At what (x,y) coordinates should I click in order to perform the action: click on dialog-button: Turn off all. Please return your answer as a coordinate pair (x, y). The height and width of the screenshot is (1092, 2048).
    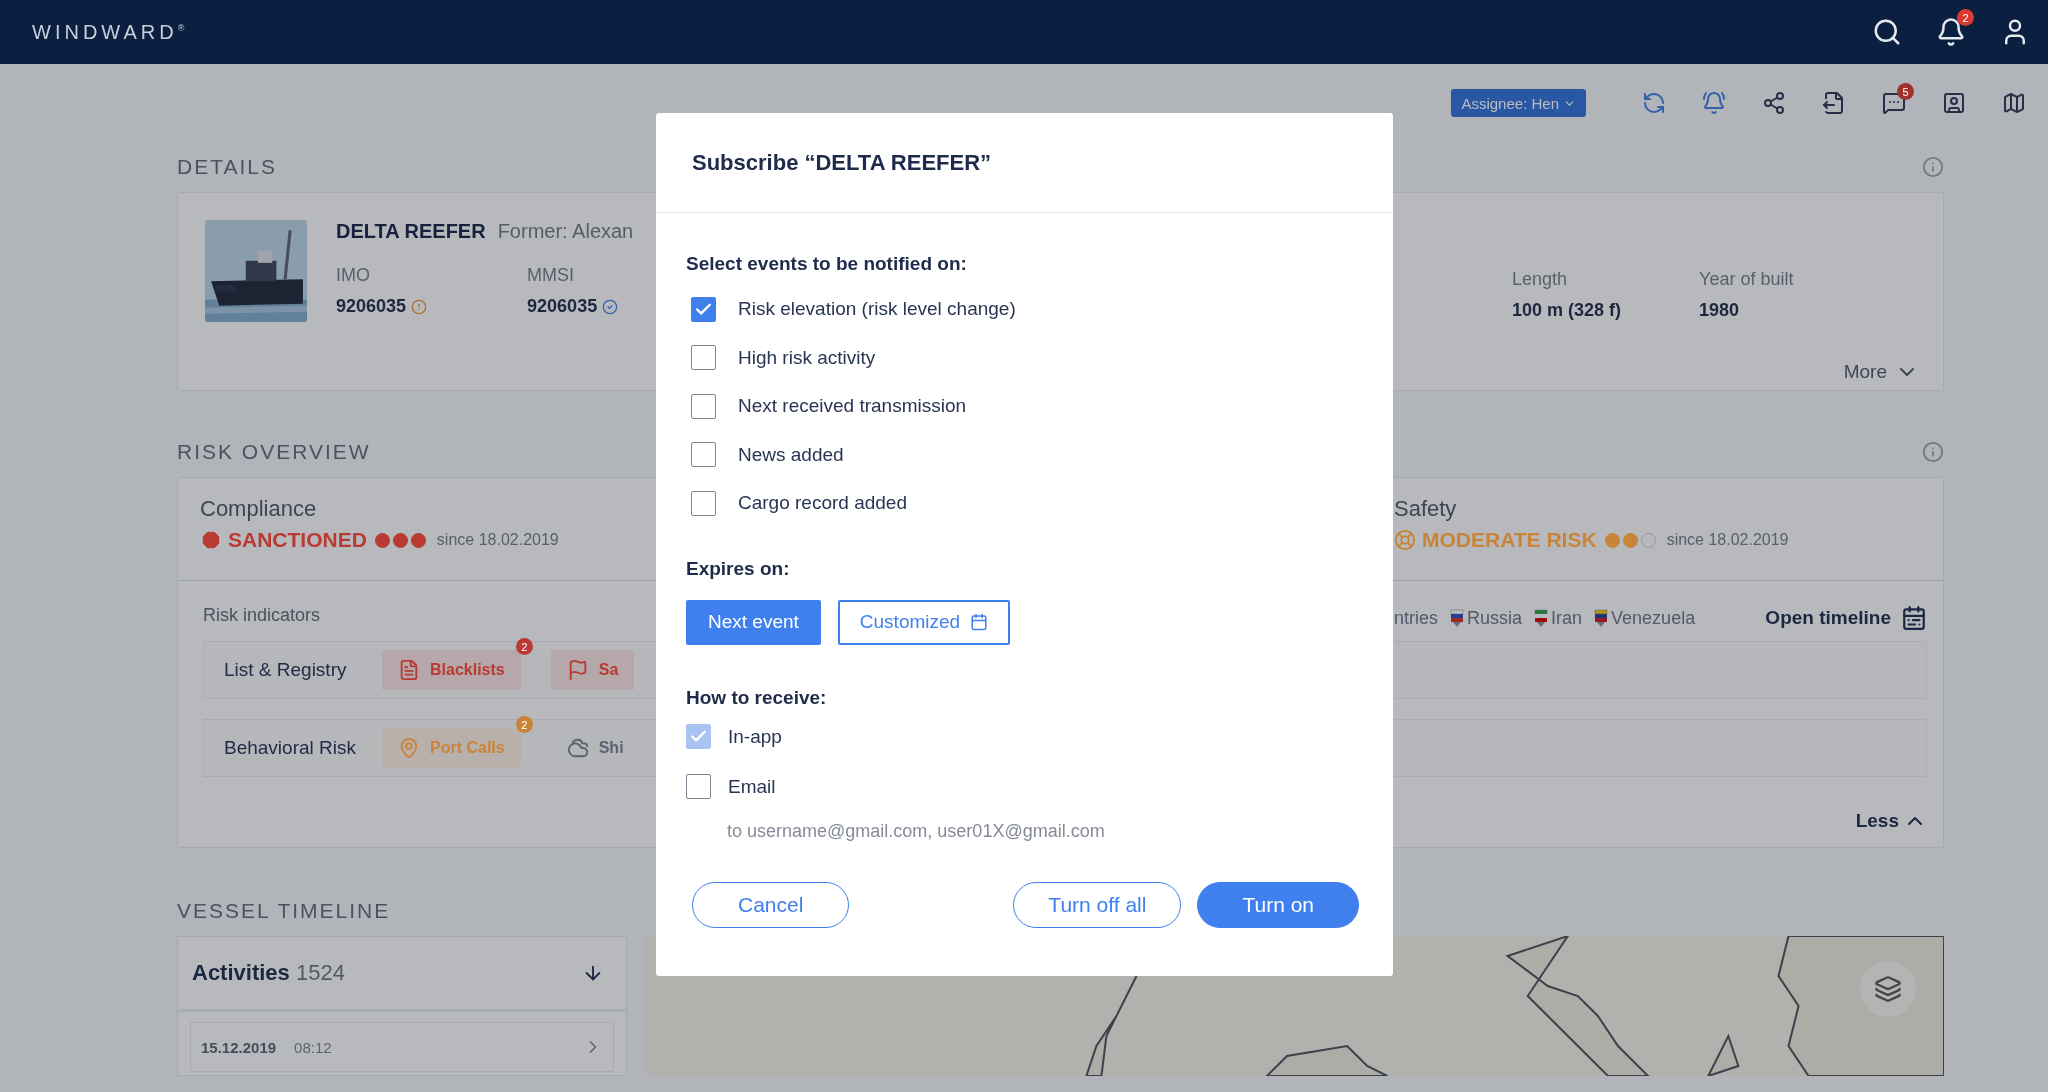
    Looking at the image, I should click on (1097, 904).